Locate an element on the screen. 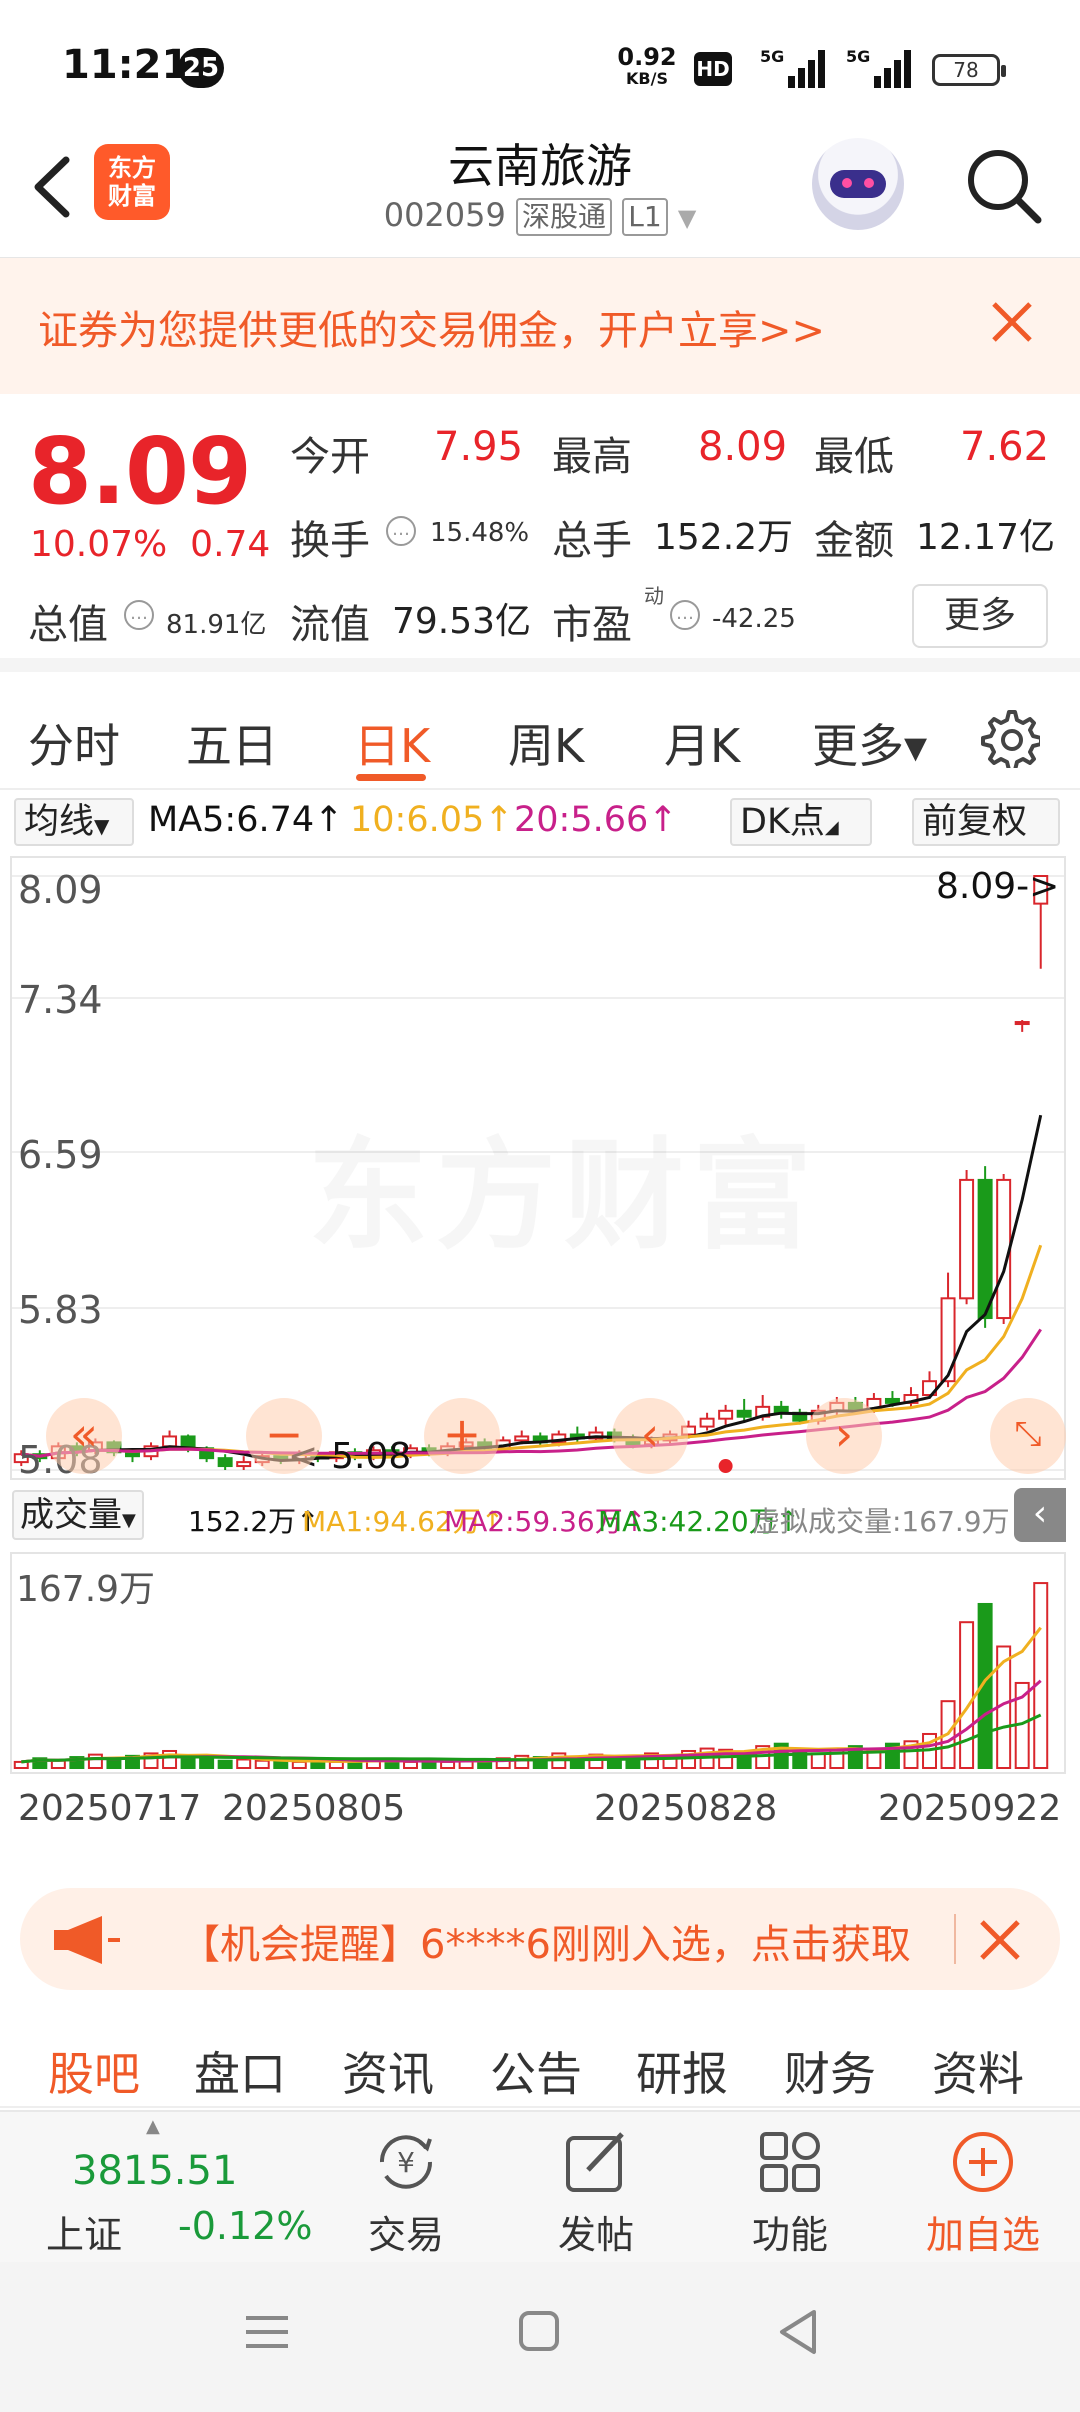 This screenshot has width=1080, height=2412. volume-selector: 成交量▼ is located at coordinates (78, 1515).